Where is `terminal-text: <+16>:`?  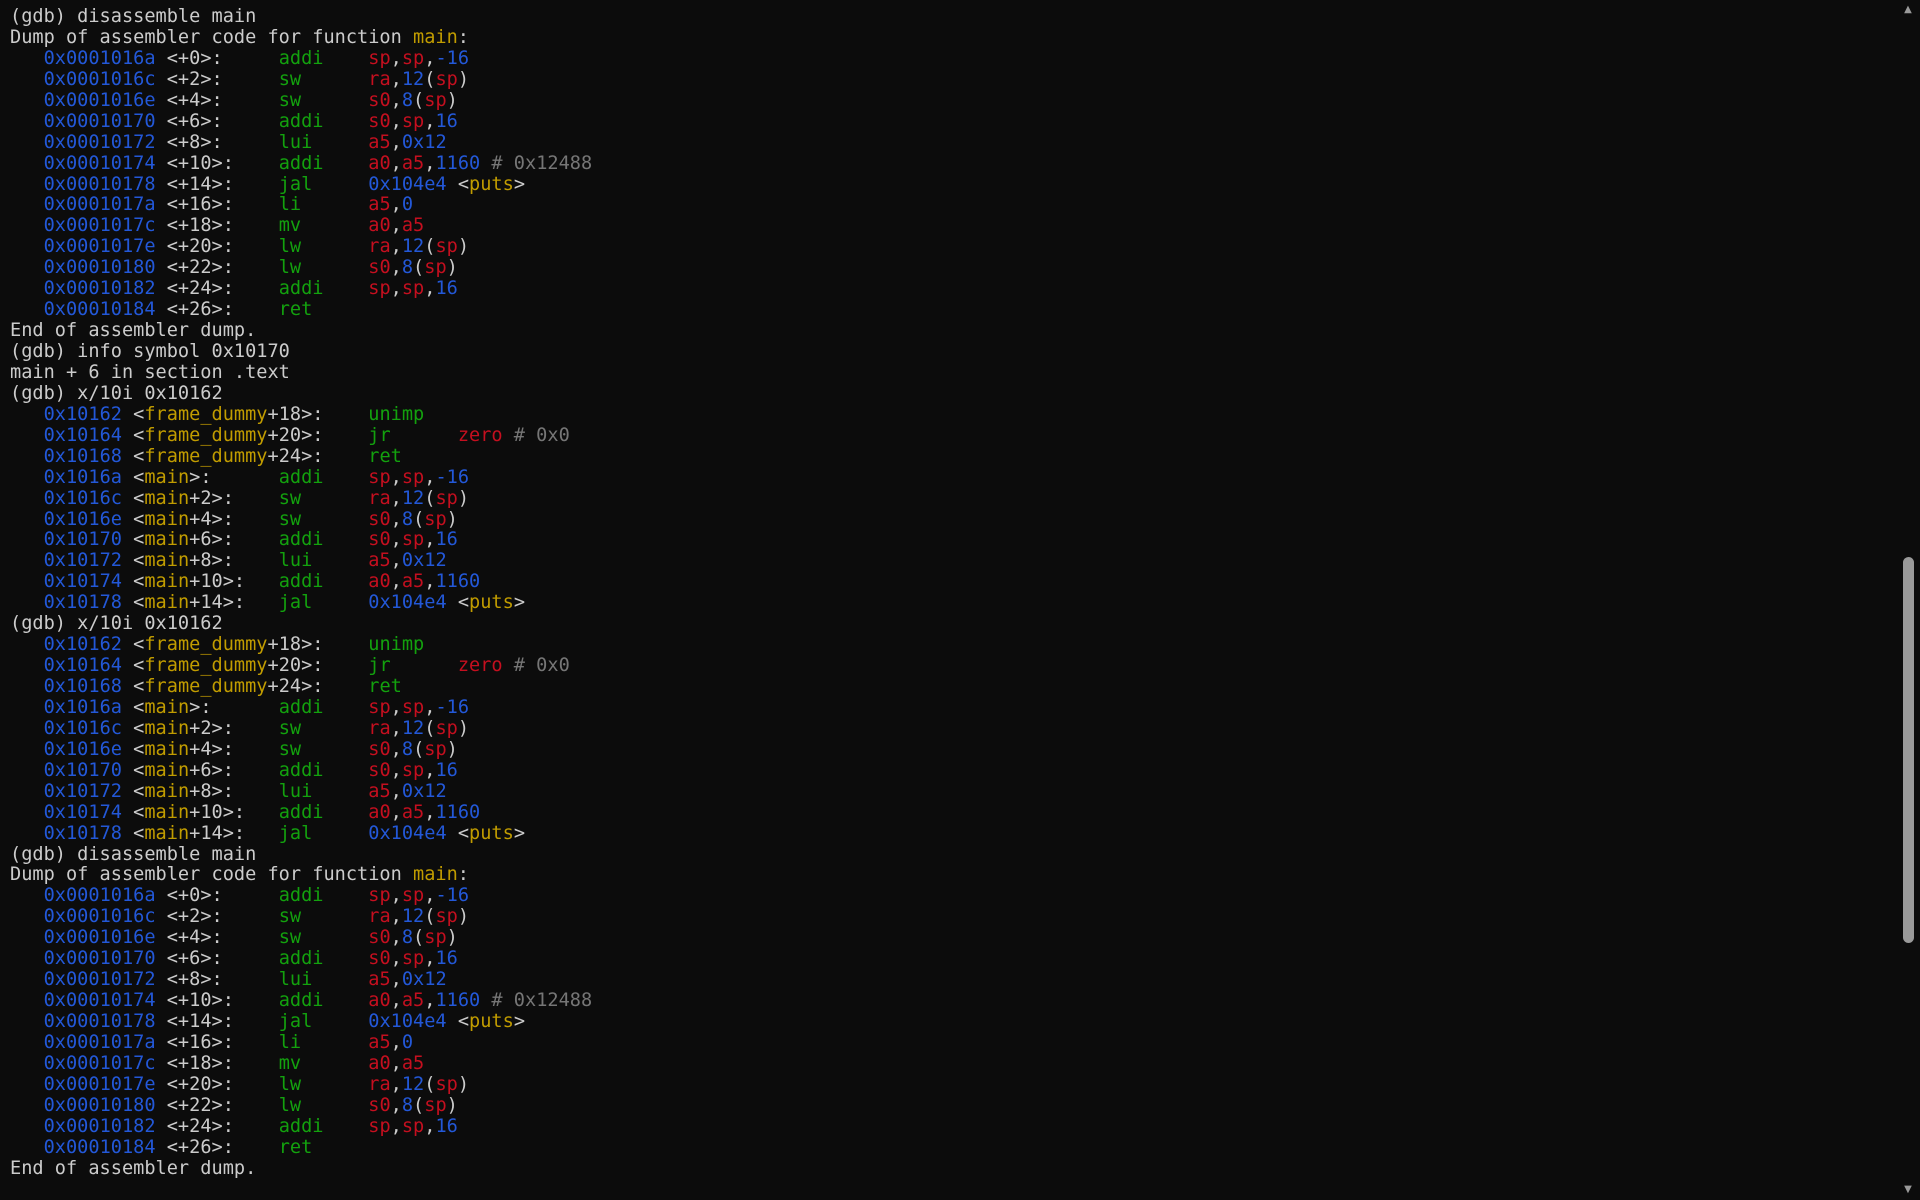
terminal-text: <+16>: is located at coordinates (217, 1042).